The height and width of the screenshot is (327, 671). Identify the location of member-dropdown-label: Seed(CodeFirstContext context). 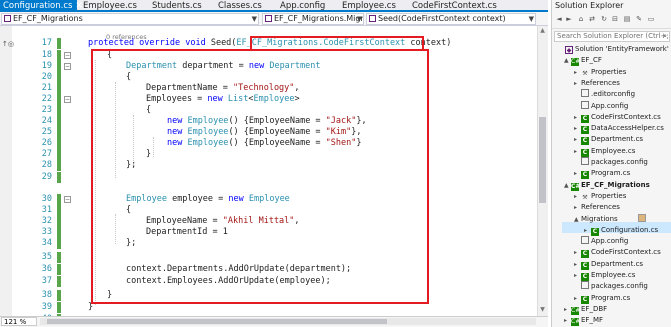
(442, 18).